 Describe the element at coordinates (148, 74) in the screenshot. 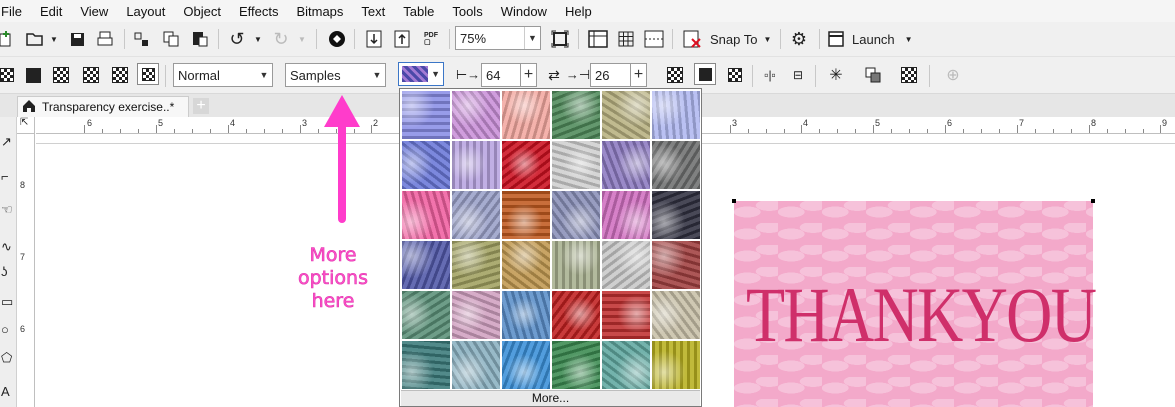

I see `two-color-pattern-transparency-icon` at that location.